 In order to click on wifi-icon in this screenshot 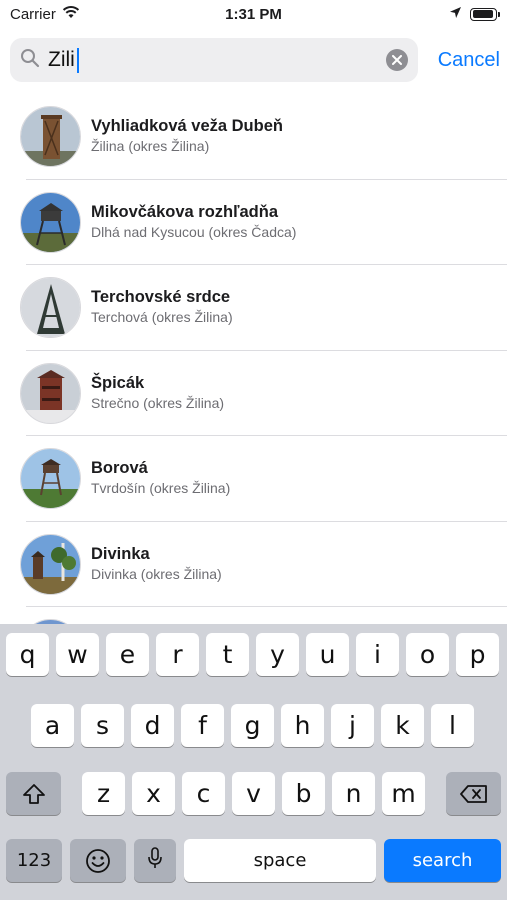, I will do `click(71, 14)`.